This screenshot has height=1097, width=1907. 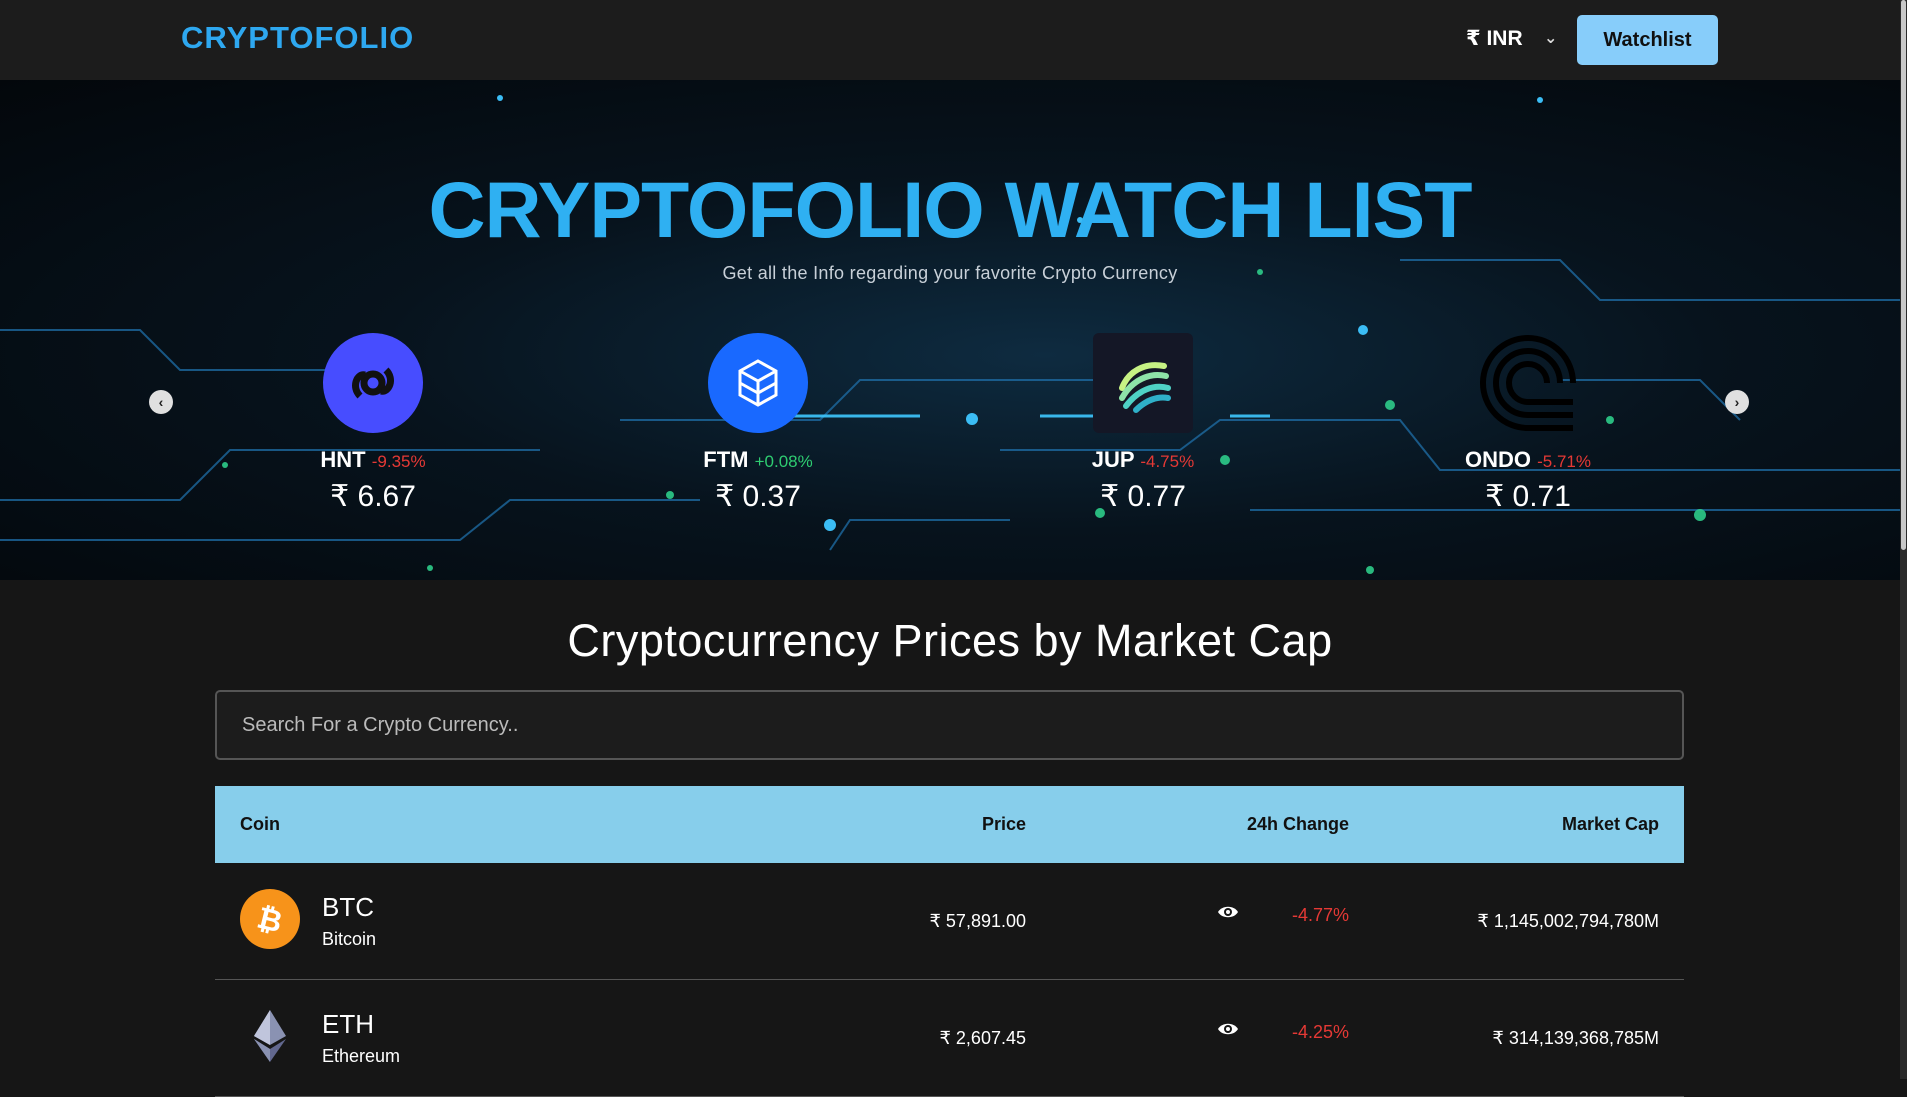 What do you see at coordinates (1528, 383) in the screenshot?
I see `ondo-icon` at bounding box center [1528, 383].